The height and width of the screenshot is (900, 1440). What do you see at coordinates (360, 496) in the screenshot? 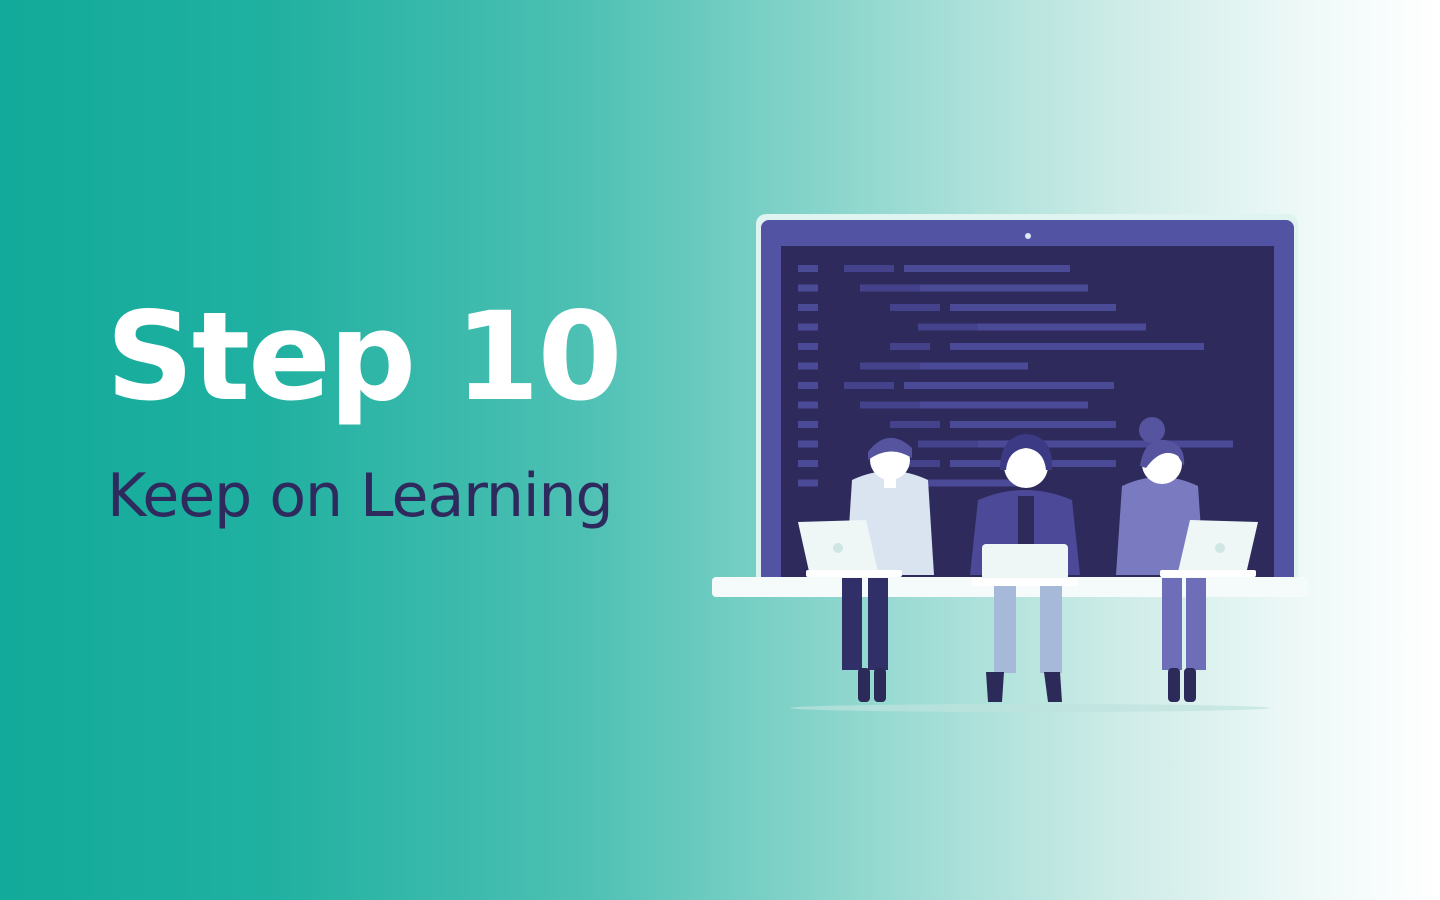
I see `slide-subtitle: Keep on Learning` at bounding box center [360, 496].